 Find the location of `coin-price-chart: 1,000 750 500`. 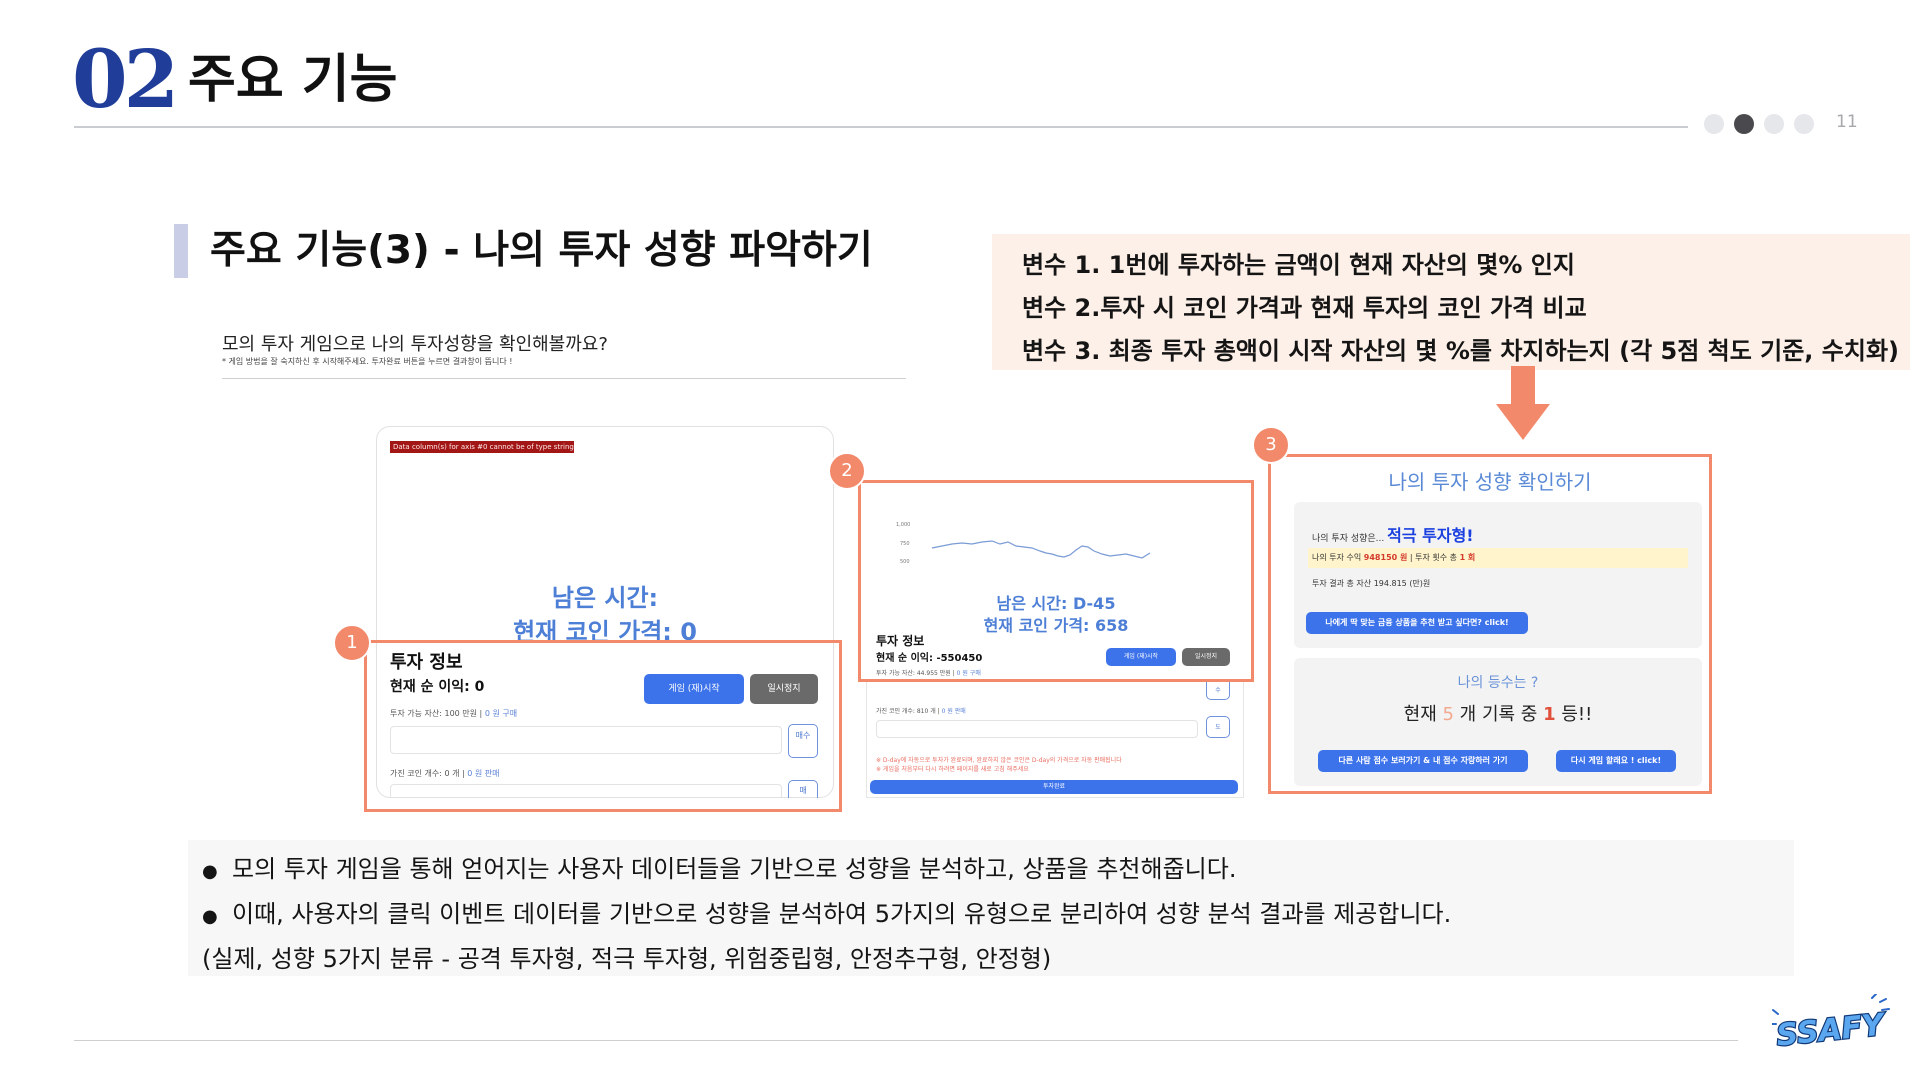

coin-price-chart: 1,000 750 500 is located at coordinates (1023, 543).